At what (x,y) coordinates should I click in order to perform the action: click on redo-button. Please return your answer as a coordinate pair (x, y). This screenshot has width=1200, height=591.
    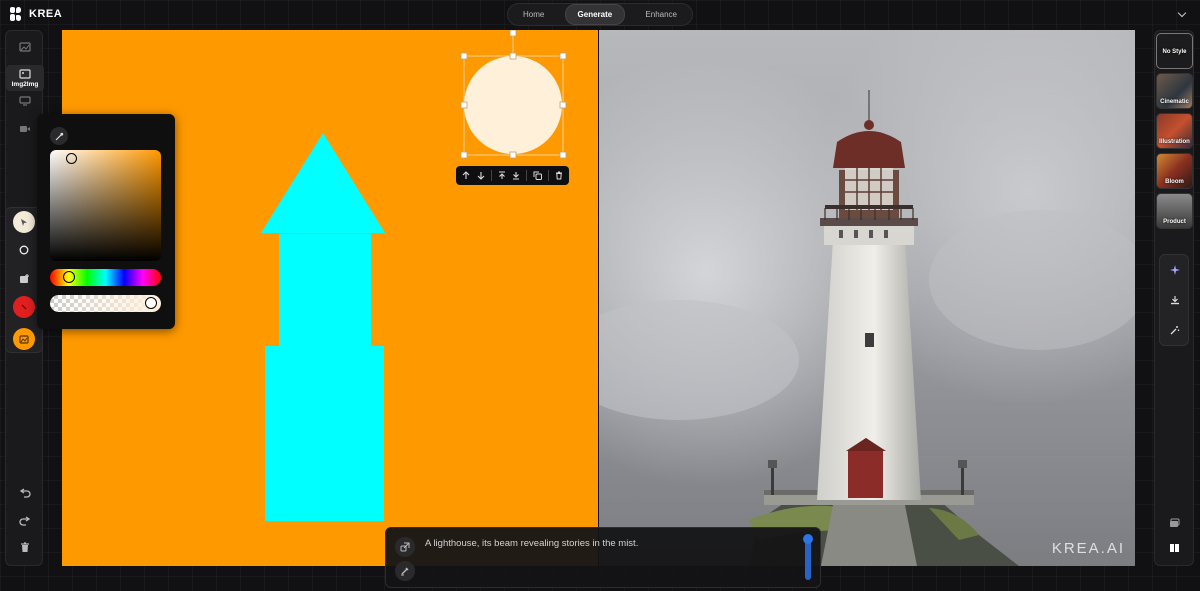
    Looking at the image, I should click on (25, 521).